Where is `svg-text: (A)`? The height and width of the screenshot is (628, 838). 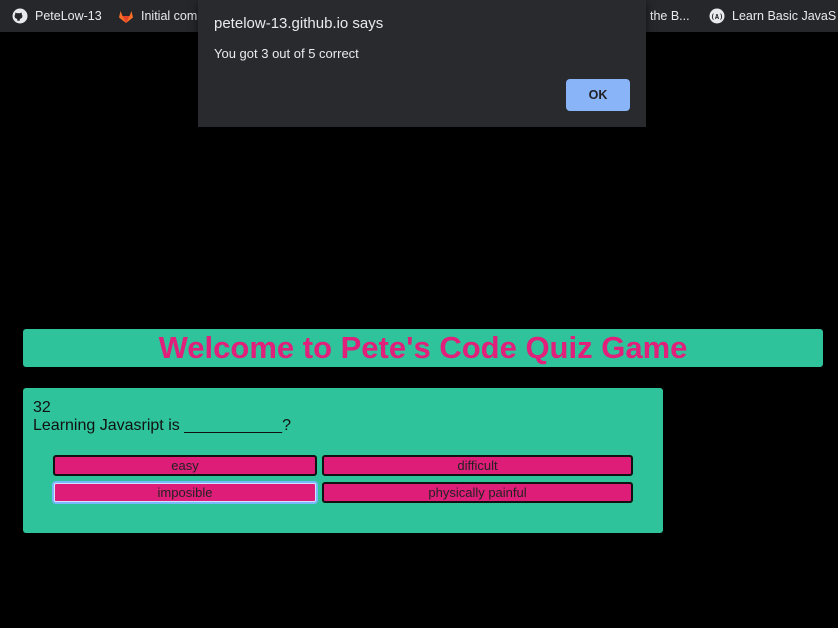
svg-text: (A) is located at coordinates (717, 17).